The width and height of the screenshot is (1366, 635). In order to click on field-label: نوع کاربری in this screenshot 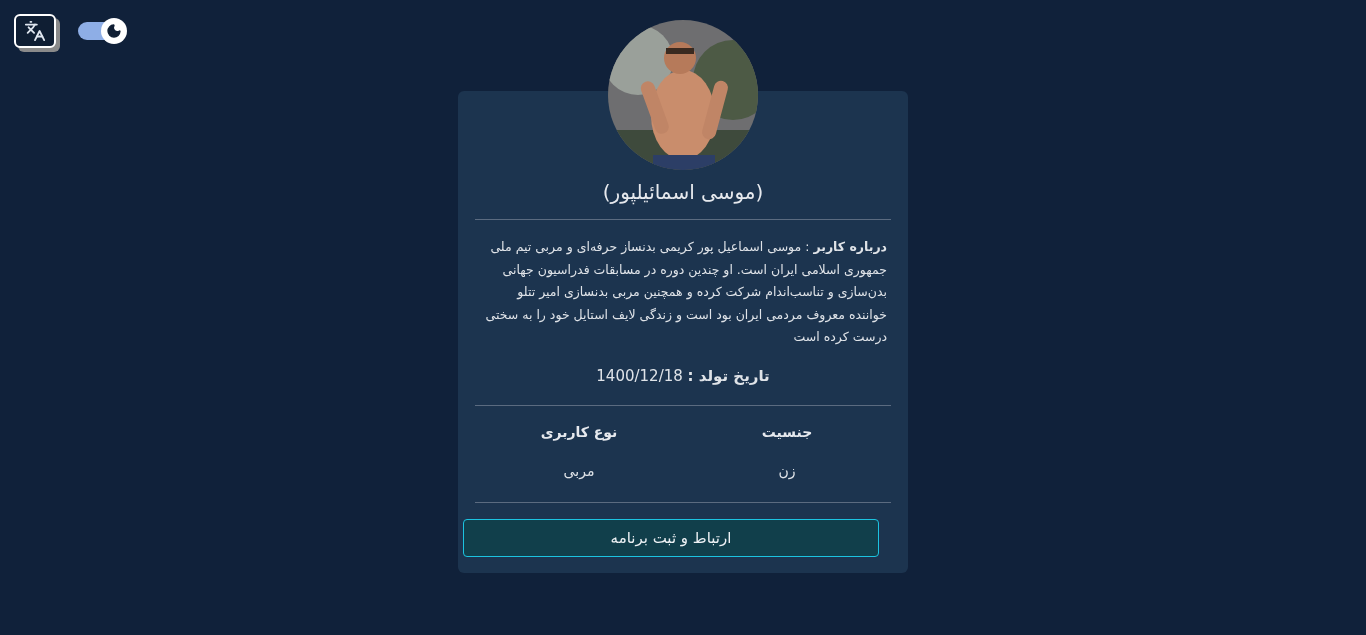, I will do `click(579, 433)`.